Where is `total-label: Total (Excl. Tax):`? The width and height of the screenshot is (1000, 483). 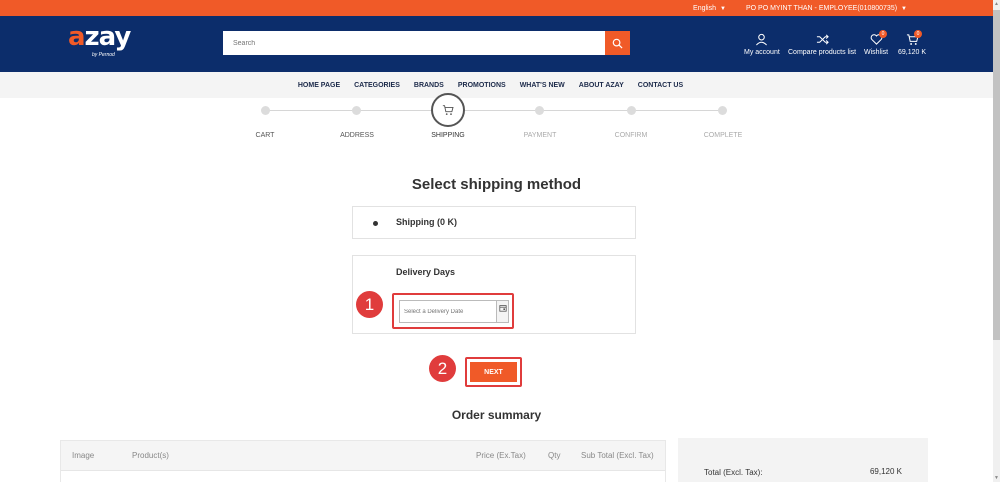 total-label: Total (Excl. Tax): is located at coordinates (733, 472).